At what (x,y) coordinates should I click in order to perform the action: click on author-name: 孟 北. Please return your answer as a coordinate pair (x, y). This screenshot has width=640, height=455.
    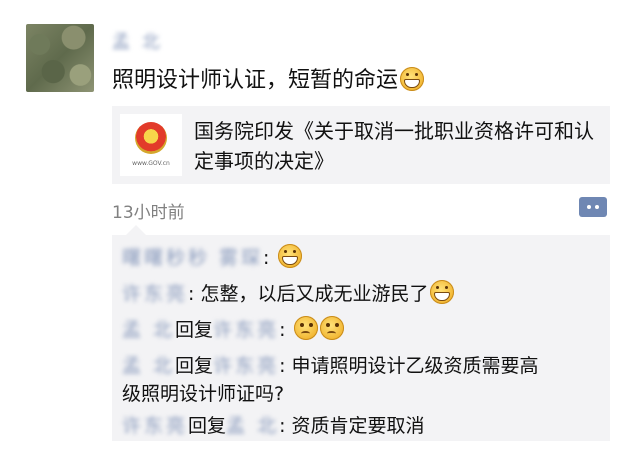
    Looking at the image, I should click on (137, 41).